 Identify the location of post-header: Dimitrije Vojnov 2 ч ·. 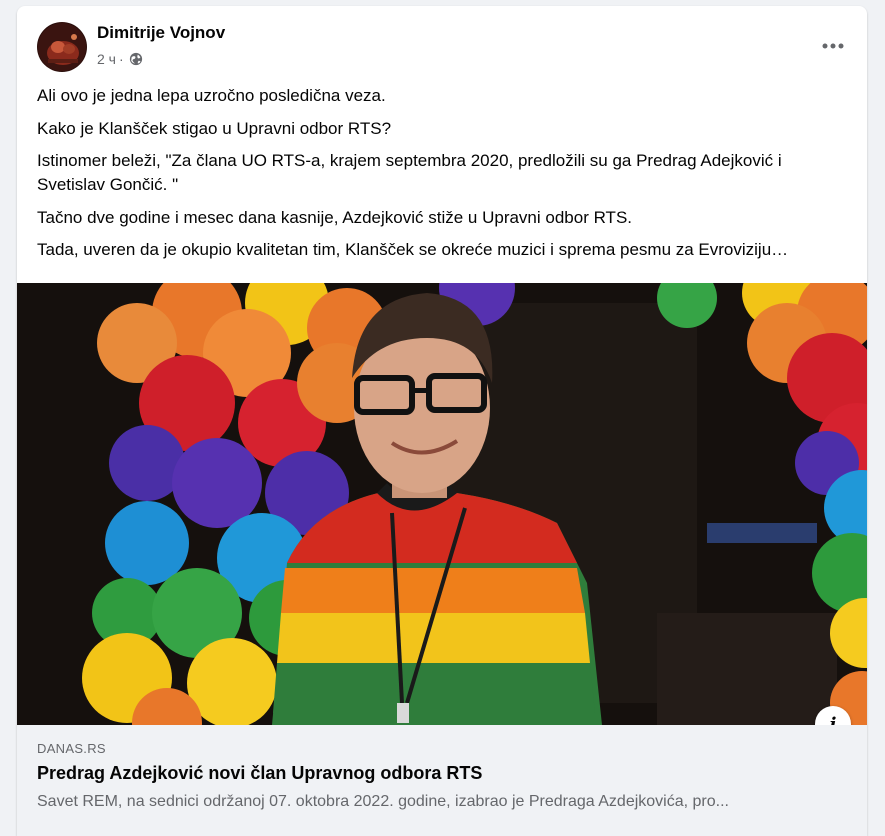
(442, 42).